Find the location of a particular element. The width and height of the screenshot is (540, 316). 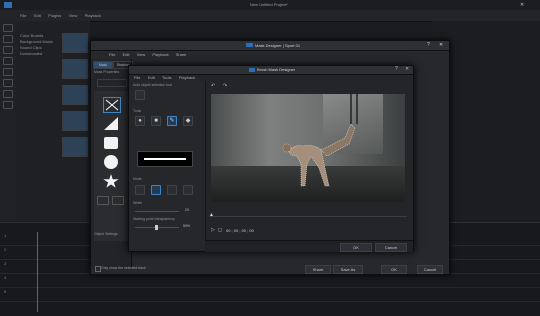

mask-designer-title: Mask Designer | Sport 01 is located at coordinates (278, 45).